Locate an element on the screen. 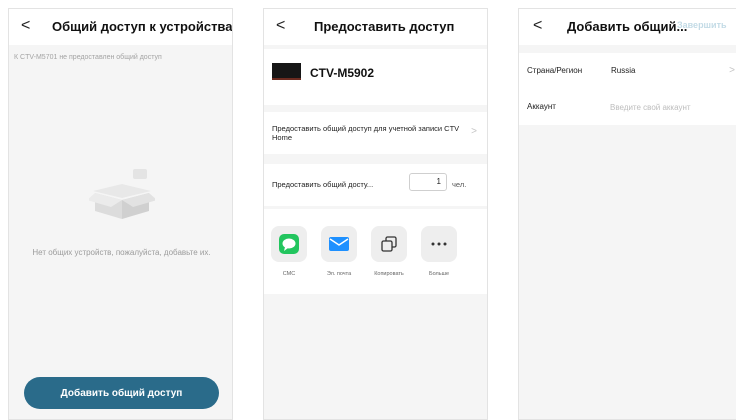 The image size is (736, 420). share-more-button: Больше is located at coordinates (439, 251).